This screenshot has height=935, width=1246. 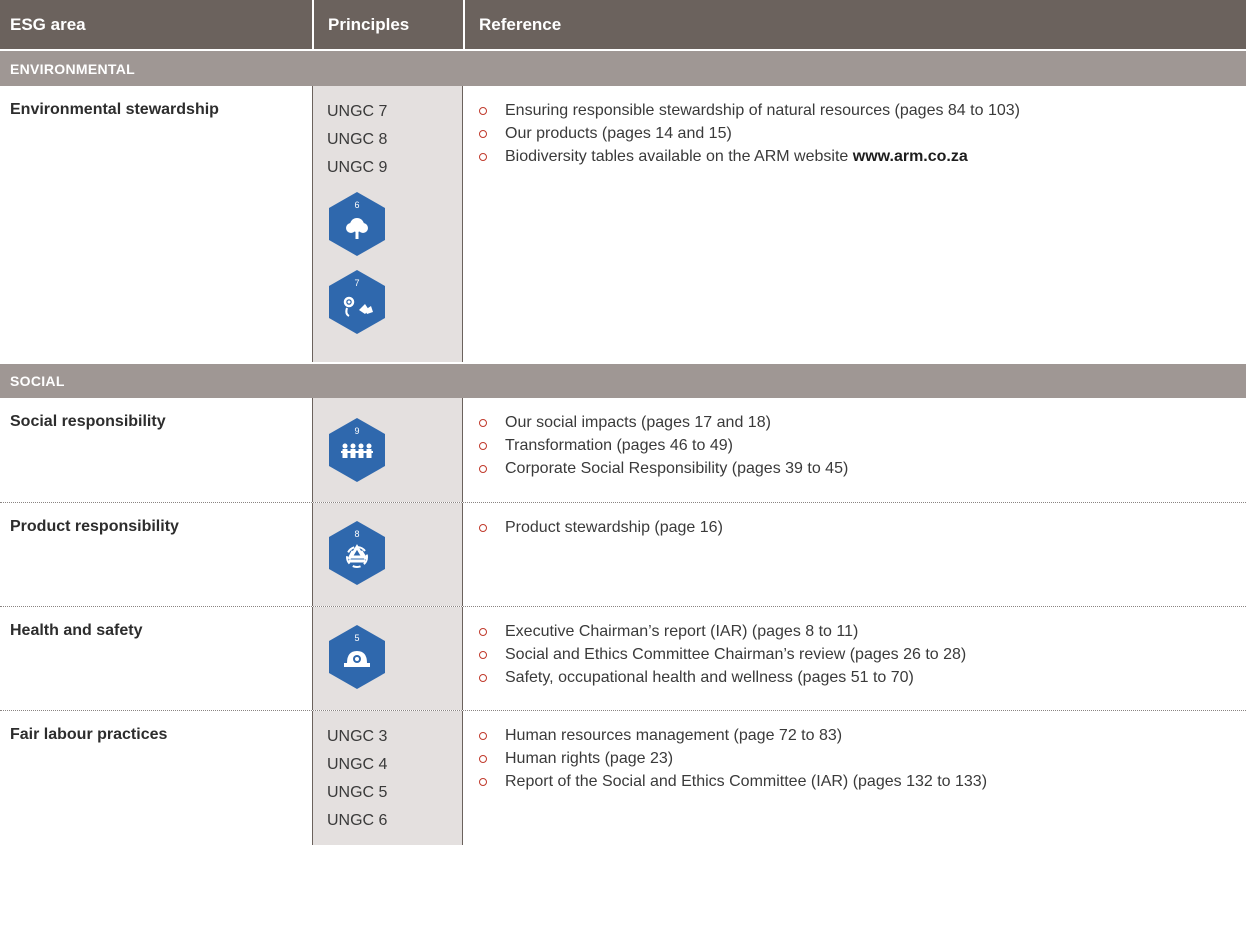 I want to click on badge-tree: 6, so click(x=395, y=224).